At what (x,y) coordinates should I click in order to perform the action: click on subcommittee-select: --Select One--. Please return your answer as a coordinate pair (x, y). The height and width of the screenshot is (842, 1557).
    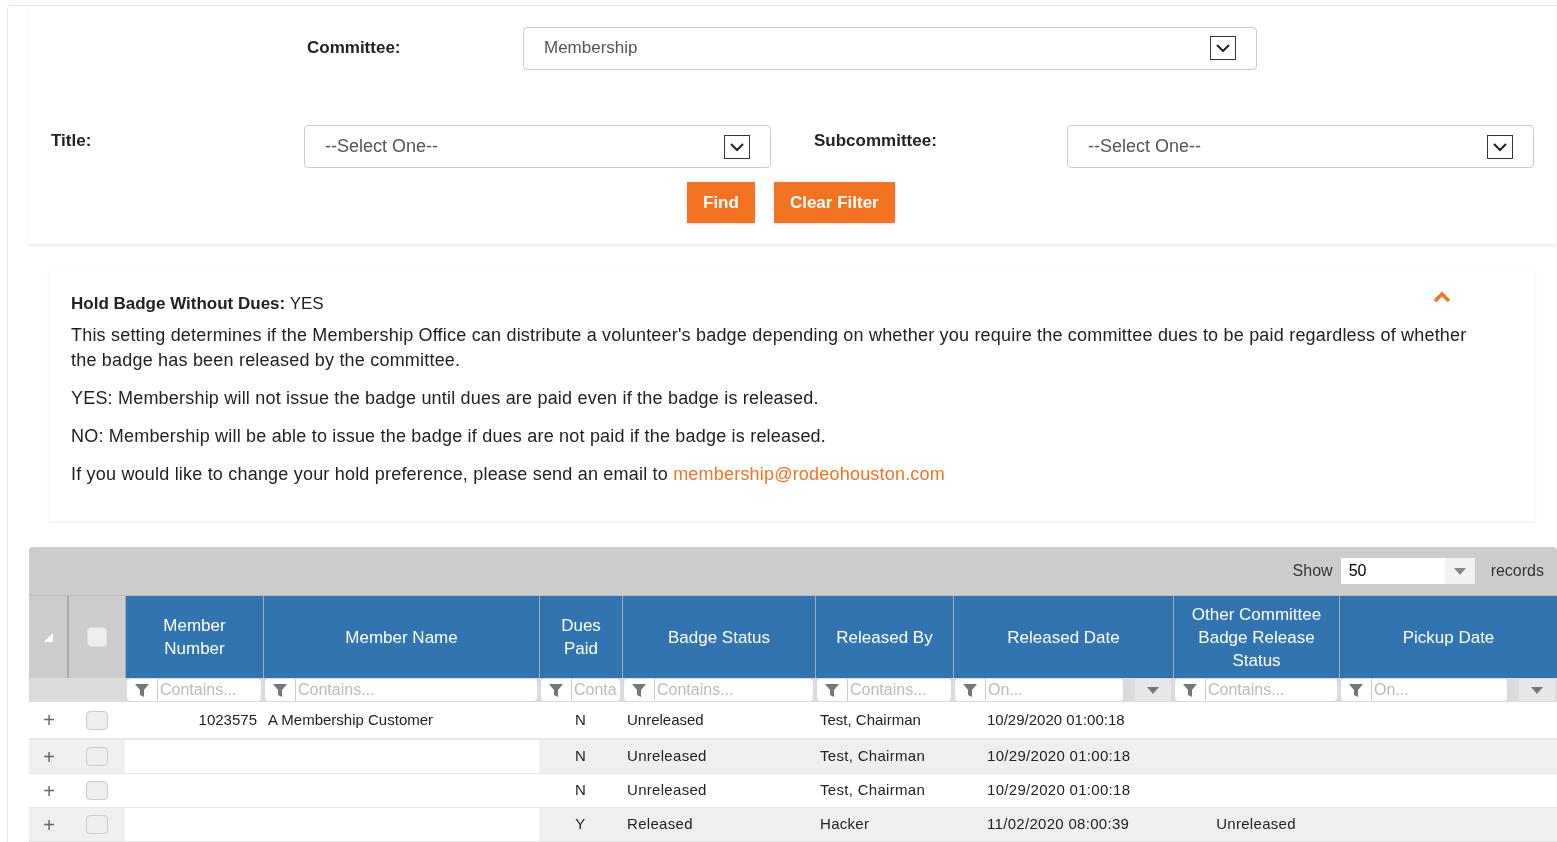
    Looking at the image, I should click on (1300, 146).